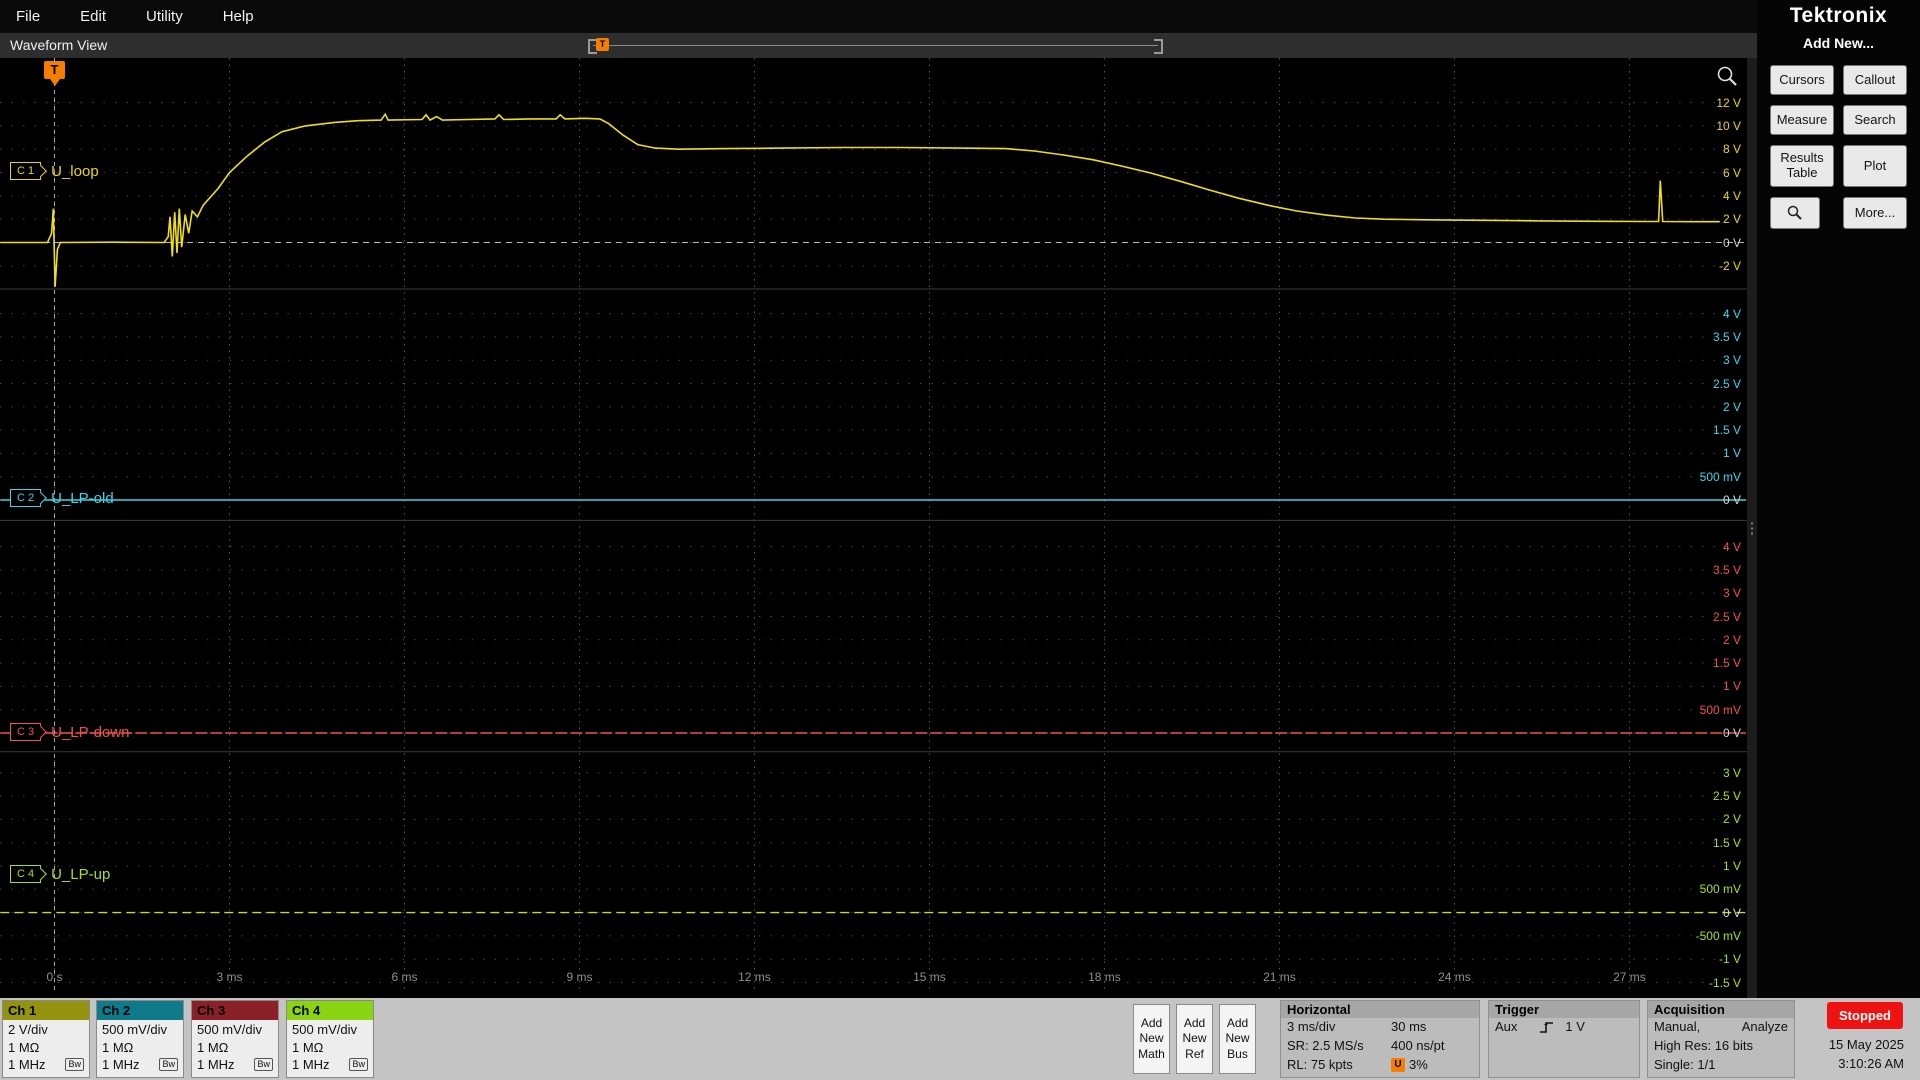 Image resolution: width=1920 pixels, height=1080 pixels. What do you see at coordinates (1728, 77) in the screenshot?
I see `zoom-icon` at bounding box center [1728, 77].